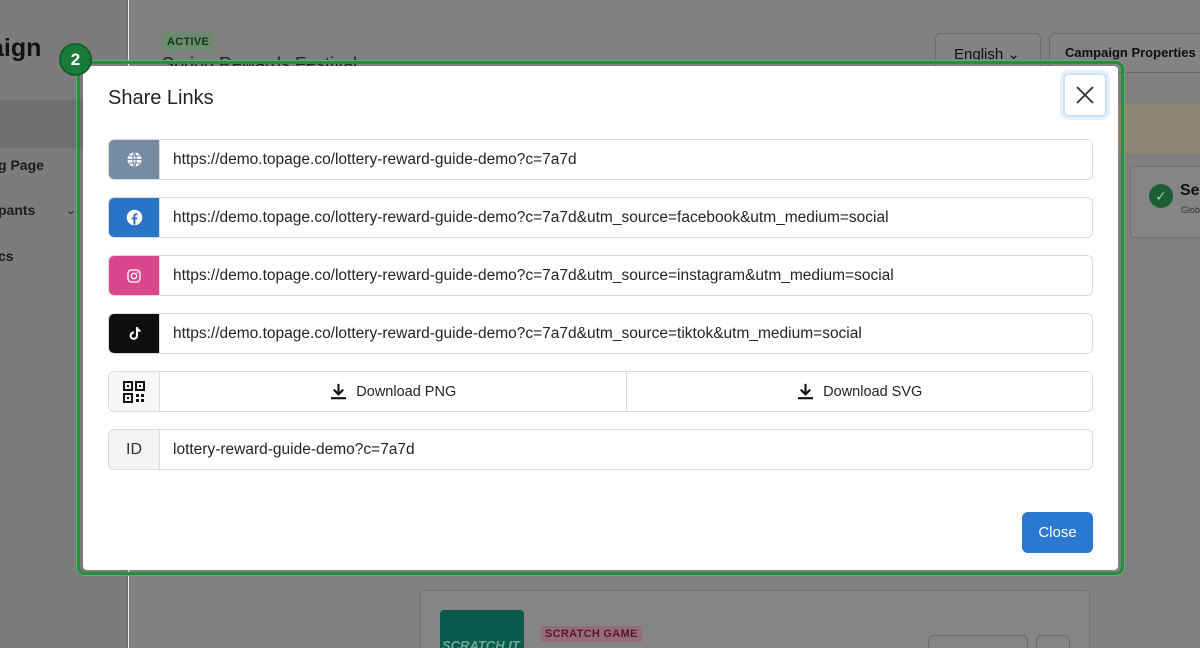  I want to click on check-icon: ✓, so click(1161, 196).